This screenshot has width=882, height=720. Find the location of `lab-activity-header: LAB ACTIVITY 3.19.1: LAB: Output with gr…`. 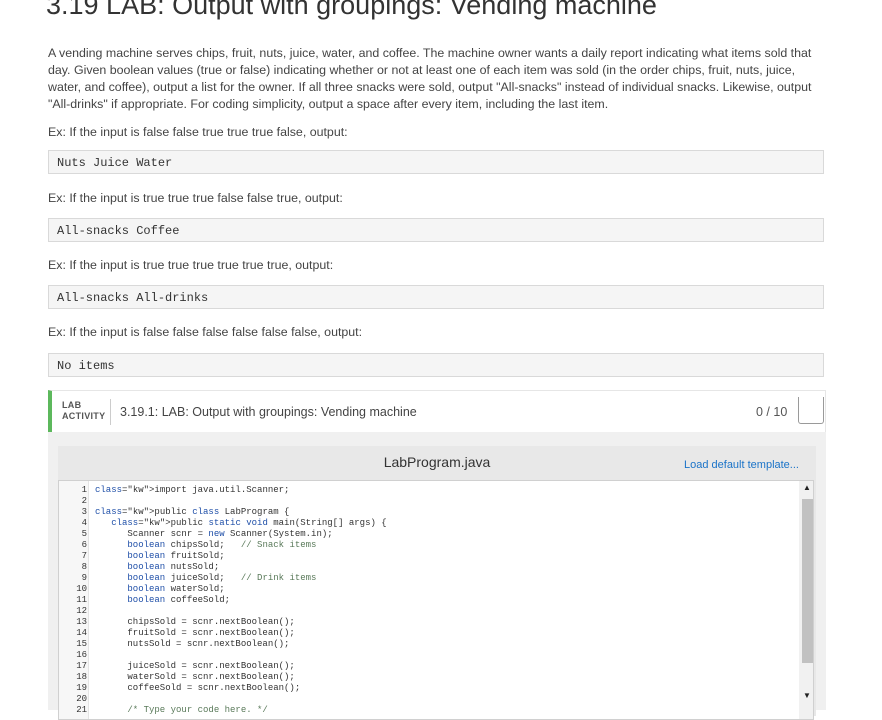

lab-activity-header: LAB ACTIVITY 3.19.1: LAB: Output with gr… is located at coordinates (437, 411).